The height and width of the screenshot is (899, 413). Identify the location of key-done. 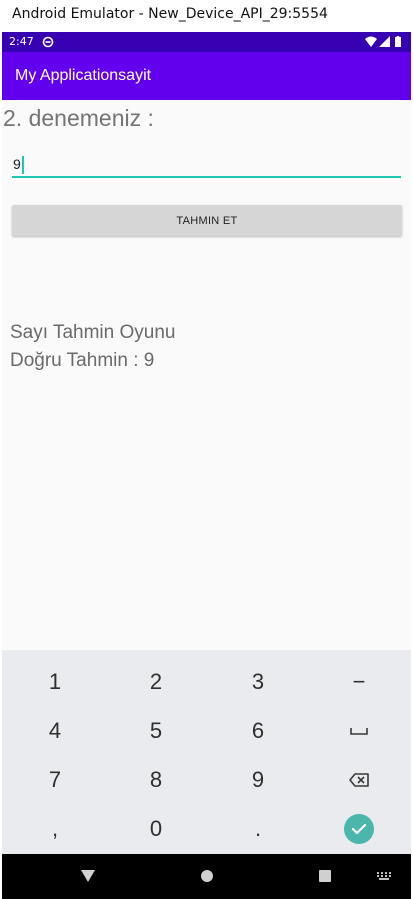
(359, 829).